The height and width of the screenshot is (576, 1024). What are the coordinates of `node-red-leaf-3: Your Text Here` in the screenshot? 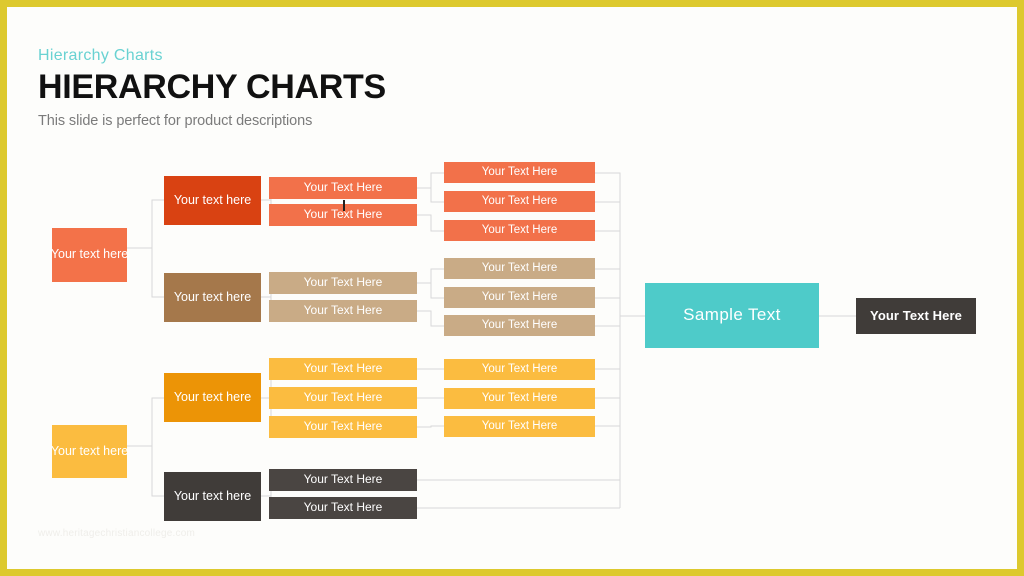 It's located at (519, 230).